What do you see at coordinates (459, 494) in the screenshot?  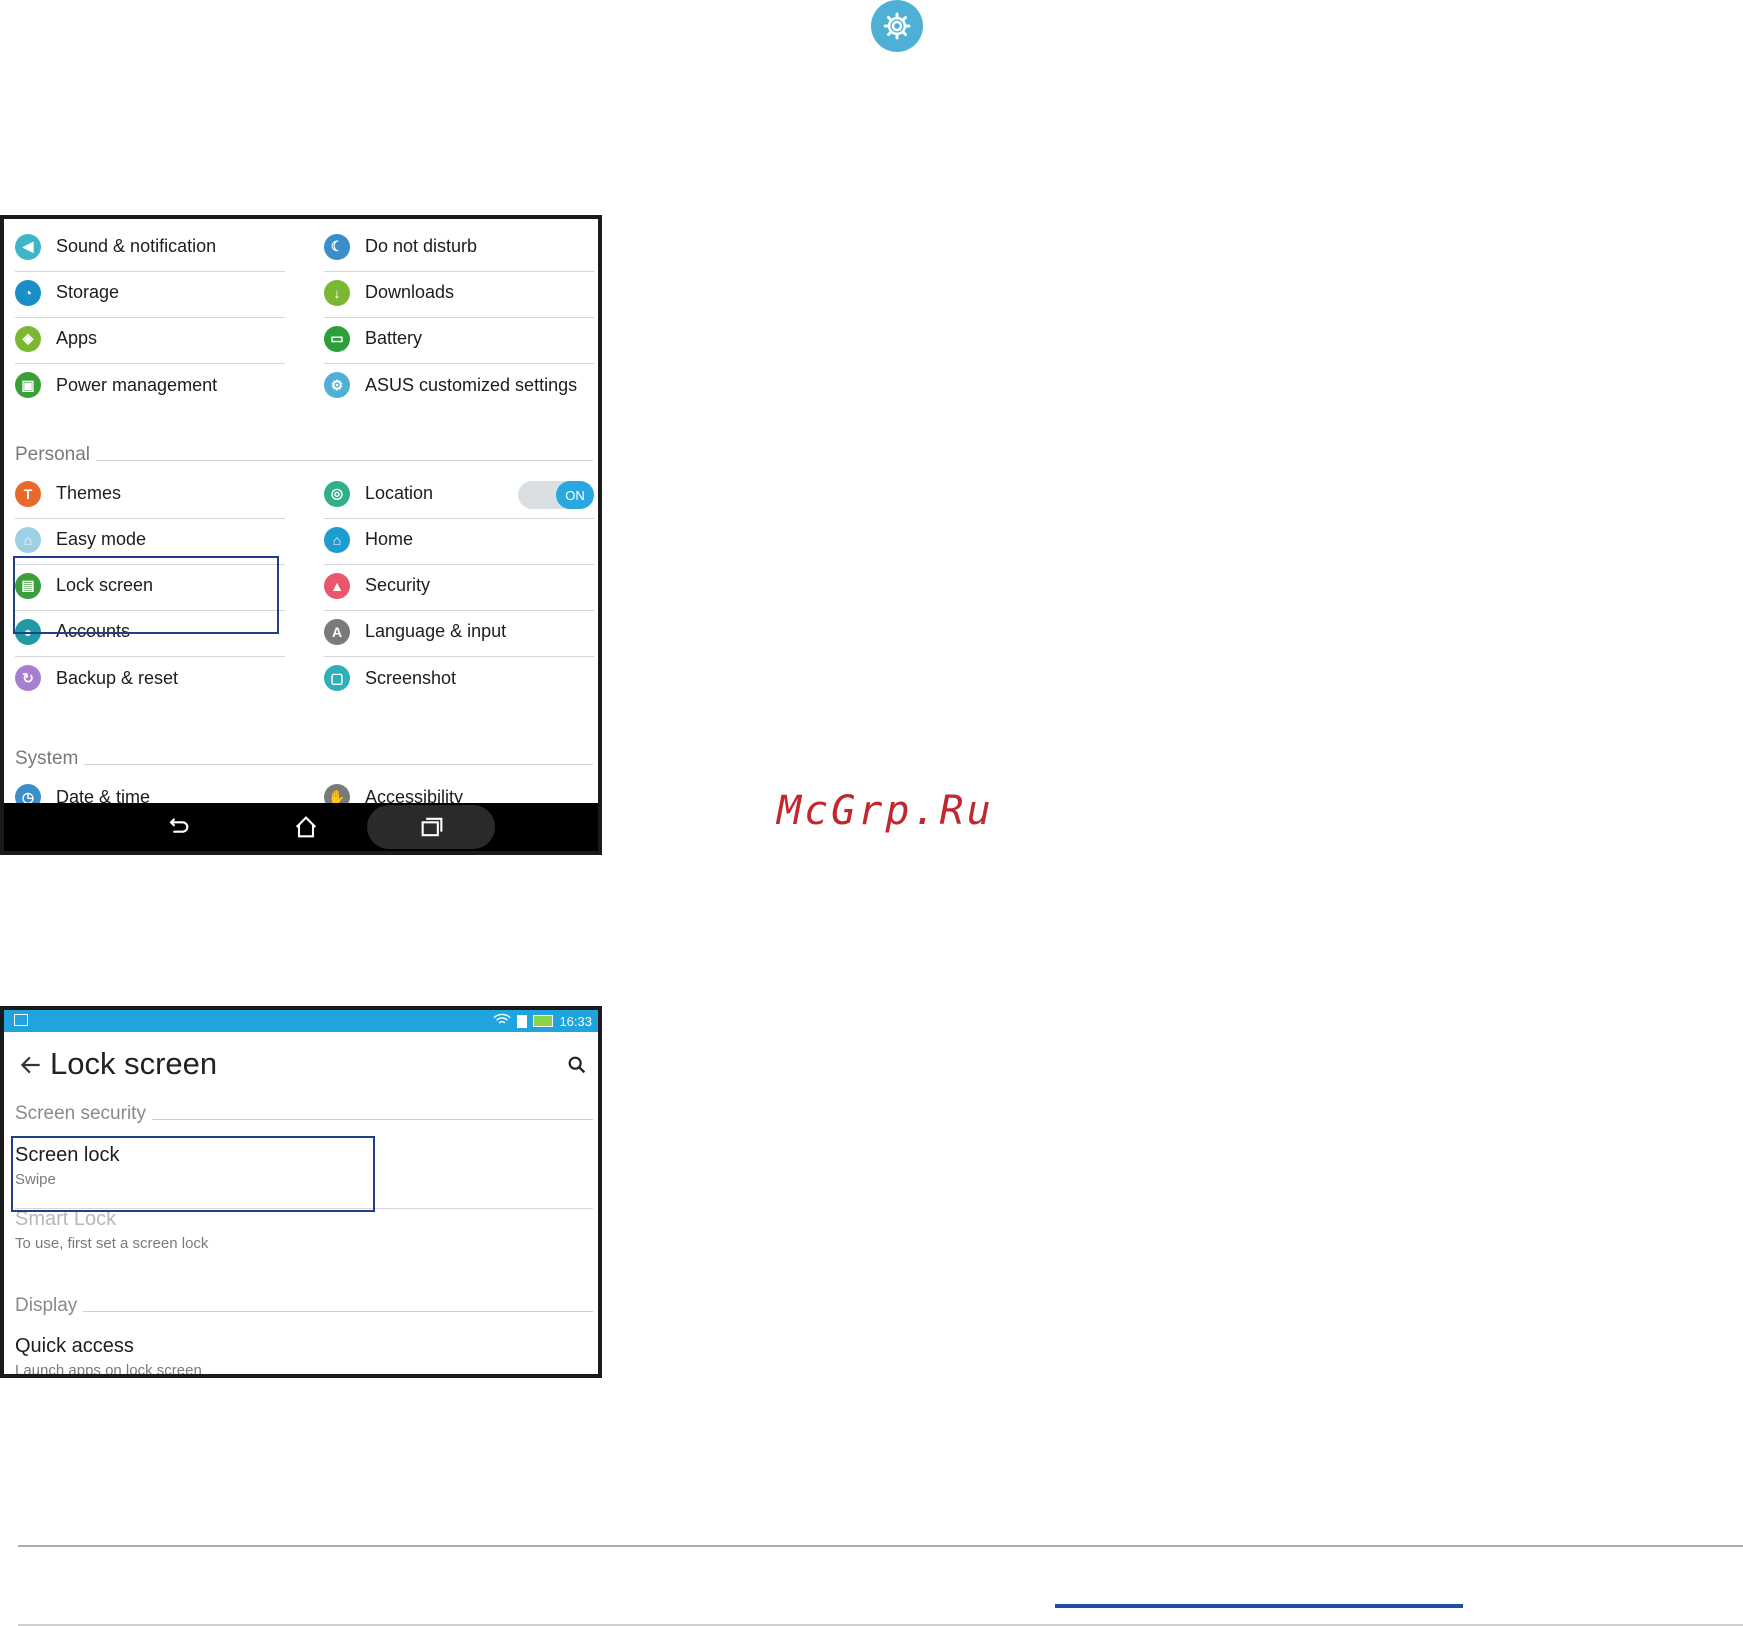 I see `settings-item-location: ◎ Location ON` at bounding box center [459, 494].